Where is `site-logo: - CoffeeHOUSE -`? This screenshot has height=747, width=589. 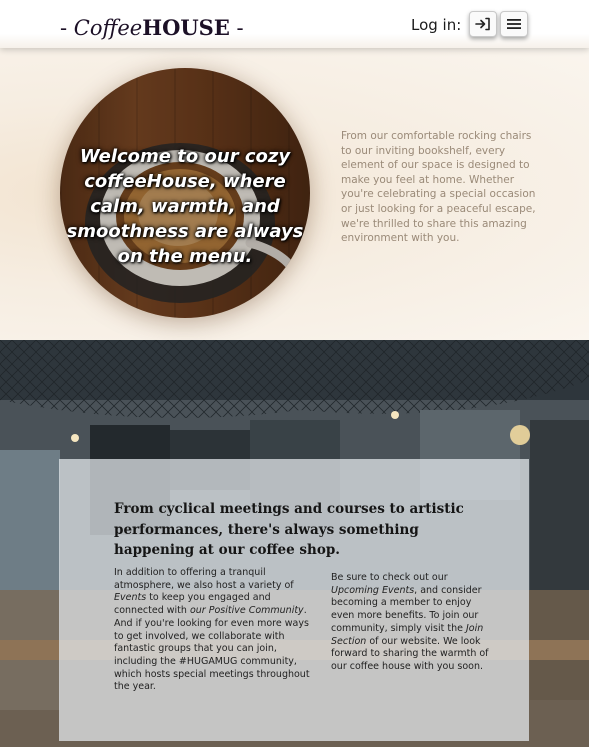
site-logo: - CoffeeHOUSE - is located at coordinates (152, 27).